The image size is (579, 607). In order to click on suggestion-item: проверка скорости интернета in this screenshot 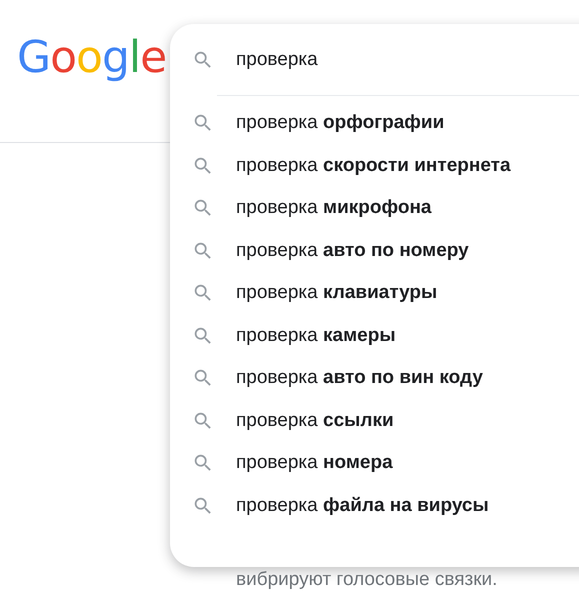, I will do `click(385, 165)`.